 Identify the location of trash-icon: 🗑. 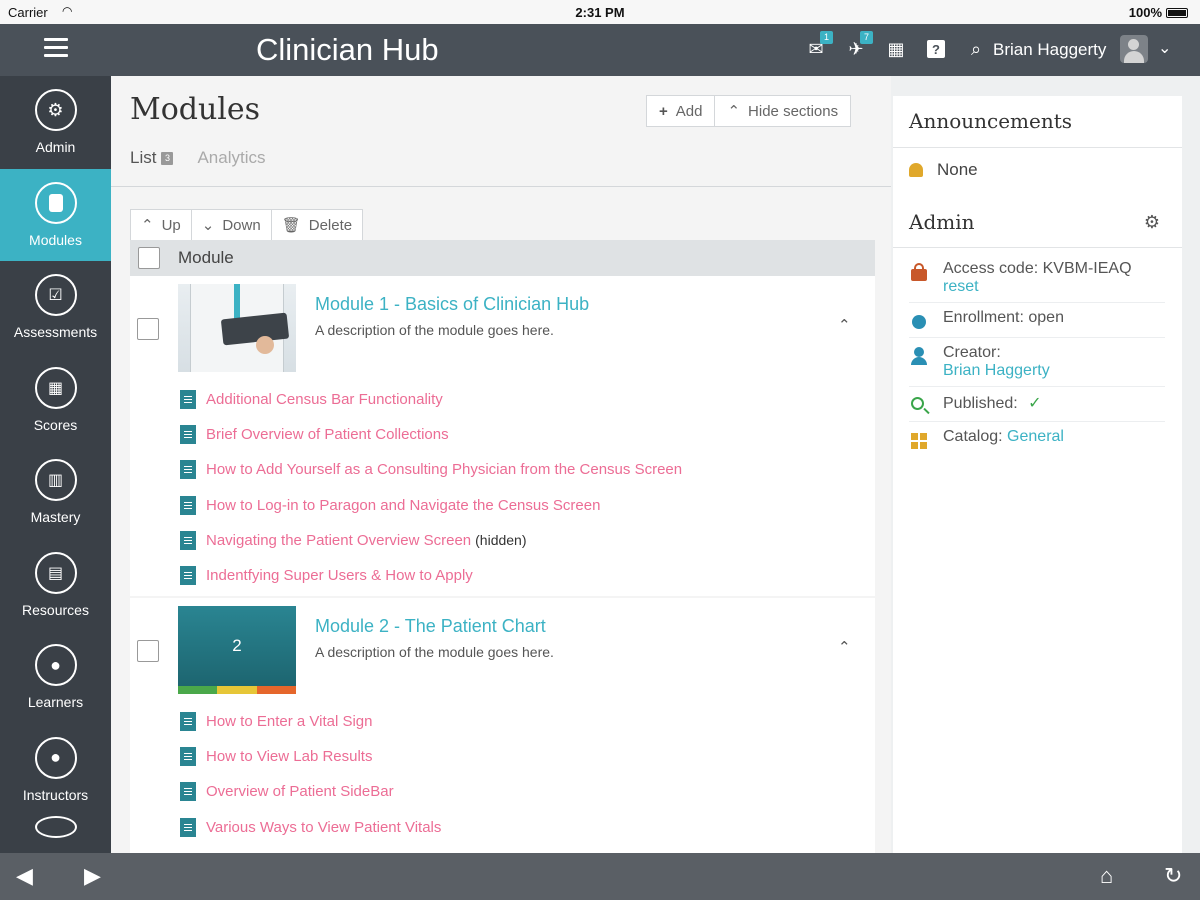
(291, 225).